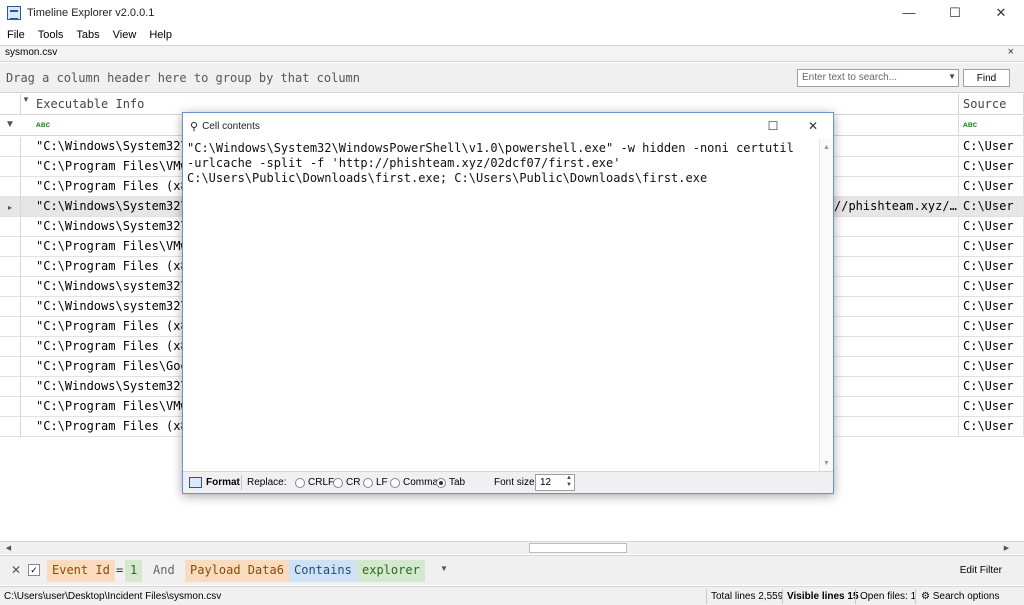  What do you see at coordinates (826, 147) in the screenshot?
I see `scroll-up-icon: ▲` at bounding box center [826, 147].